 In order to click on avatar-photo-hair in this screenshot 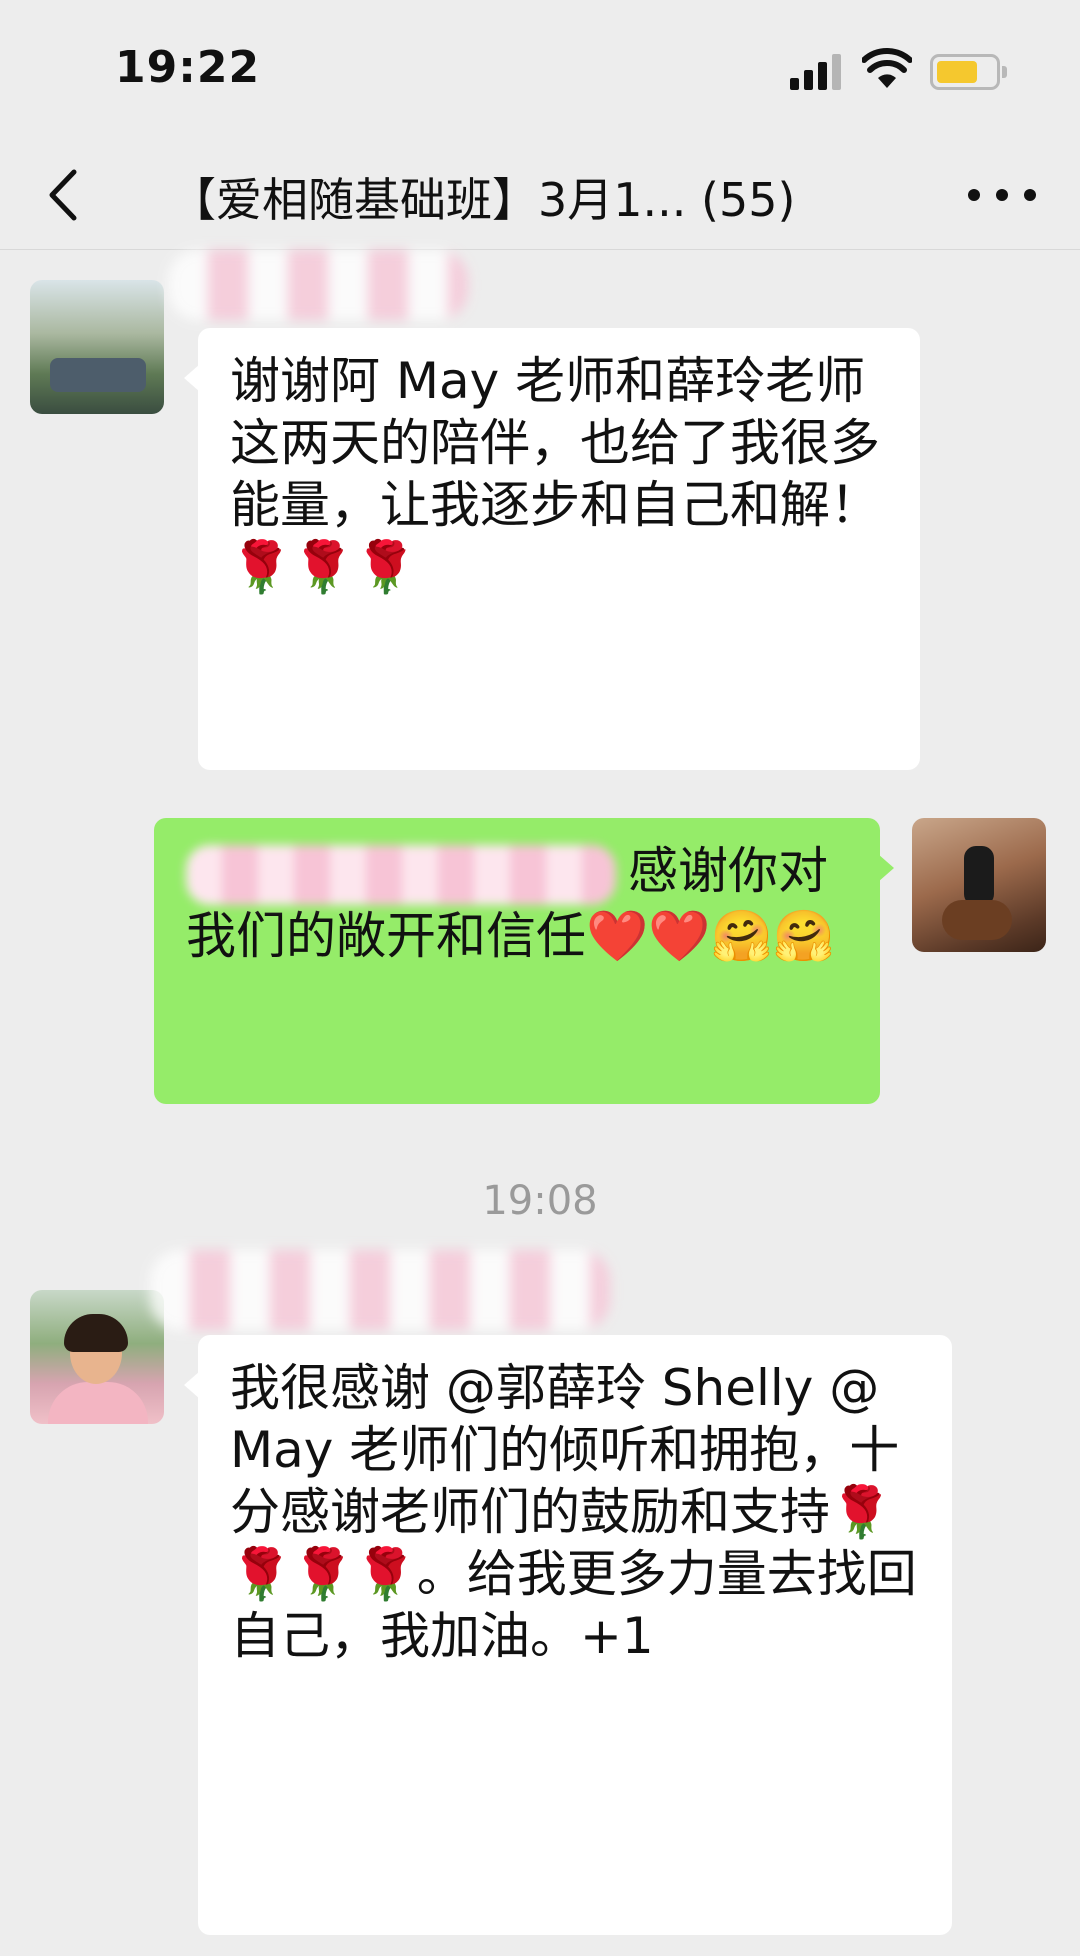, I will do `click(96, 1333)`.